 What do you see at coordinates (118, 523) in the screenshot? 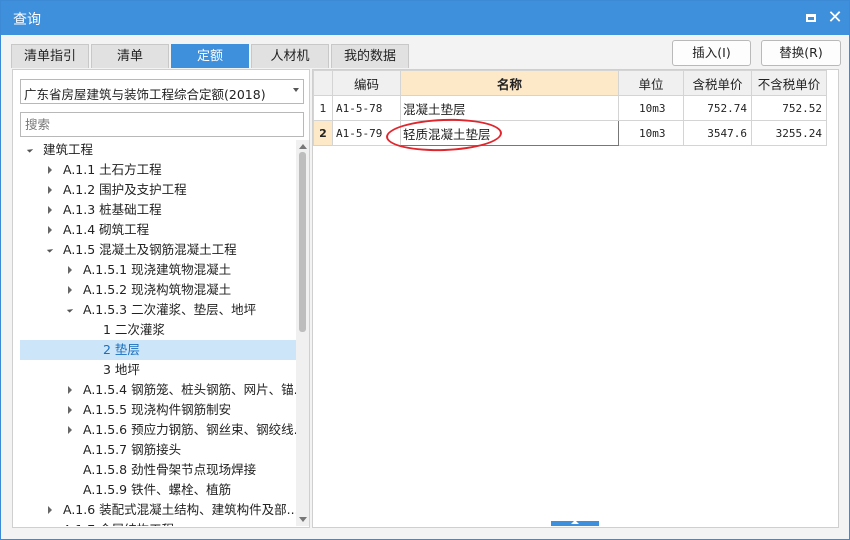
I see `tree-item-label: A.1.7 金属结构工程` at bounding box center [118, 523].